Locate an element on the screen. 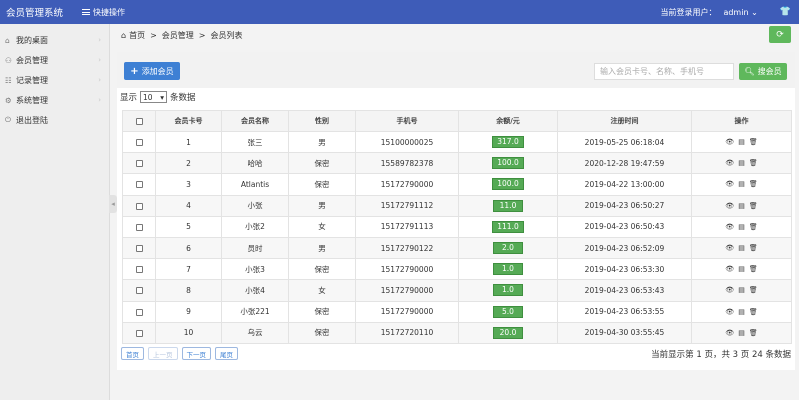 The image size is (799, 400). next-page-button: 下一页 is located at coordinates (196, 353).